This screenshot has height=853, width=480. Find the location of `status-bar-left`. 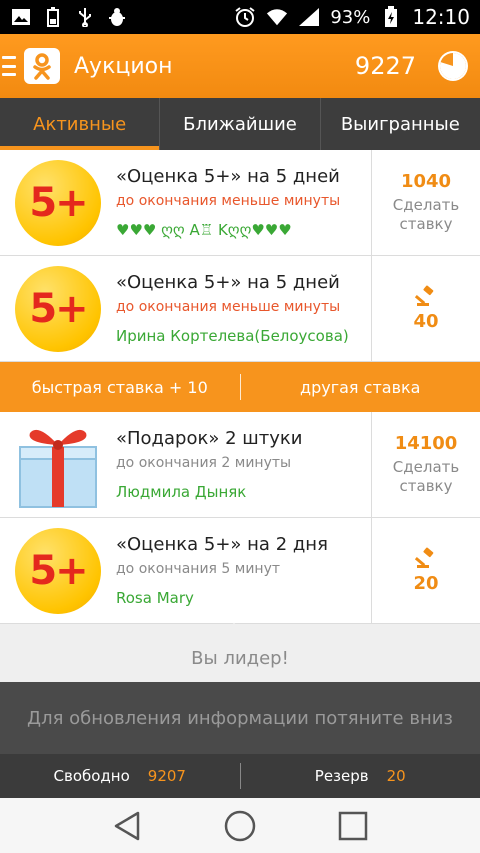

status-bar-left is located at coordinates (69, 17).